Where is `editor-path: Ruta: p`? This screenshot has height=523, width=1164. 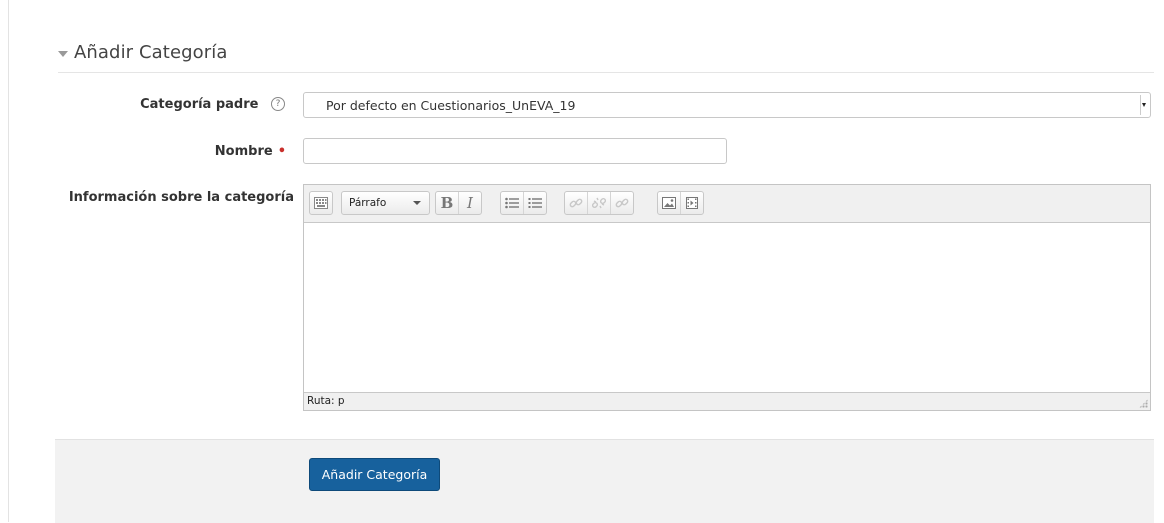
editor-path: Ruta: p is located at coordinates (326, 401).